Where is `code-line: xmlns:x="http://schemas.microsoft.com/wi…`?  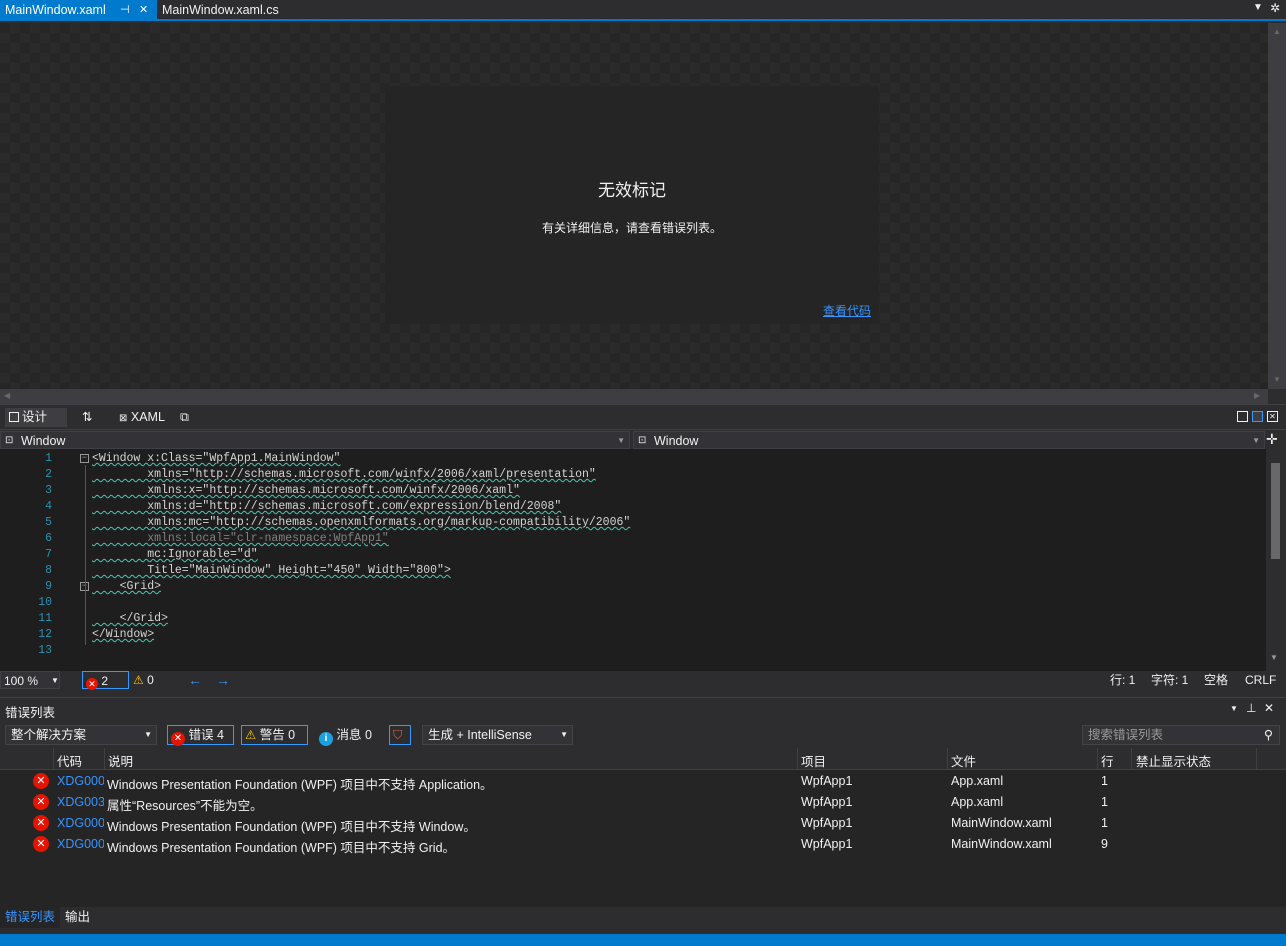
code-line: xmlns:x="http://schemas.microsoft.com/wi… is located at coordinates (306, 490).